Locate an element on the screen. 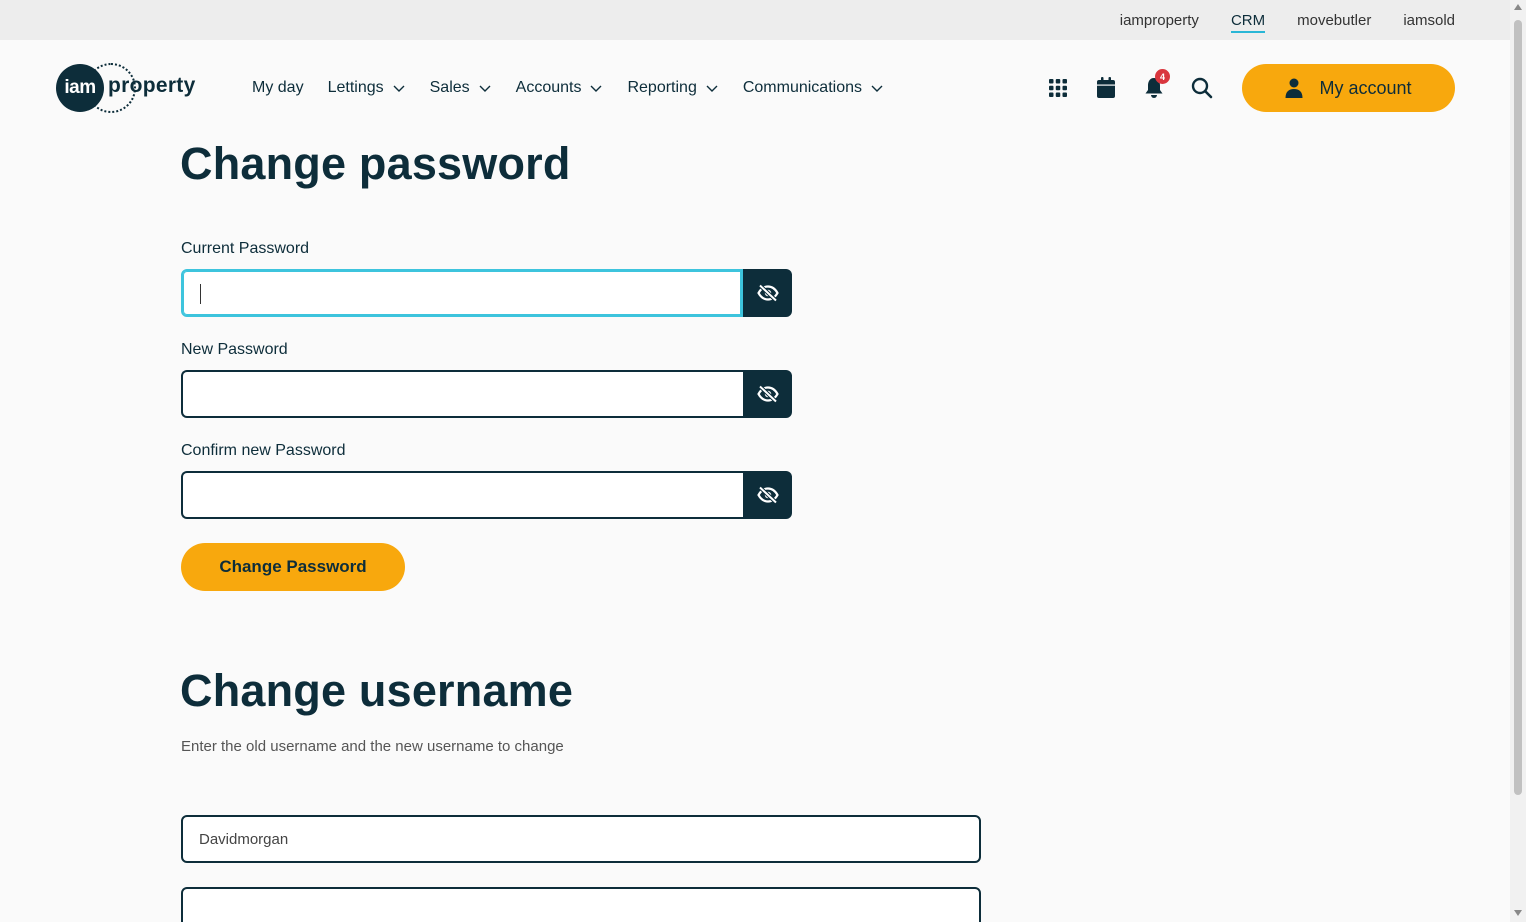  scrollbar-thumb is located at coordinates (1518, 407).